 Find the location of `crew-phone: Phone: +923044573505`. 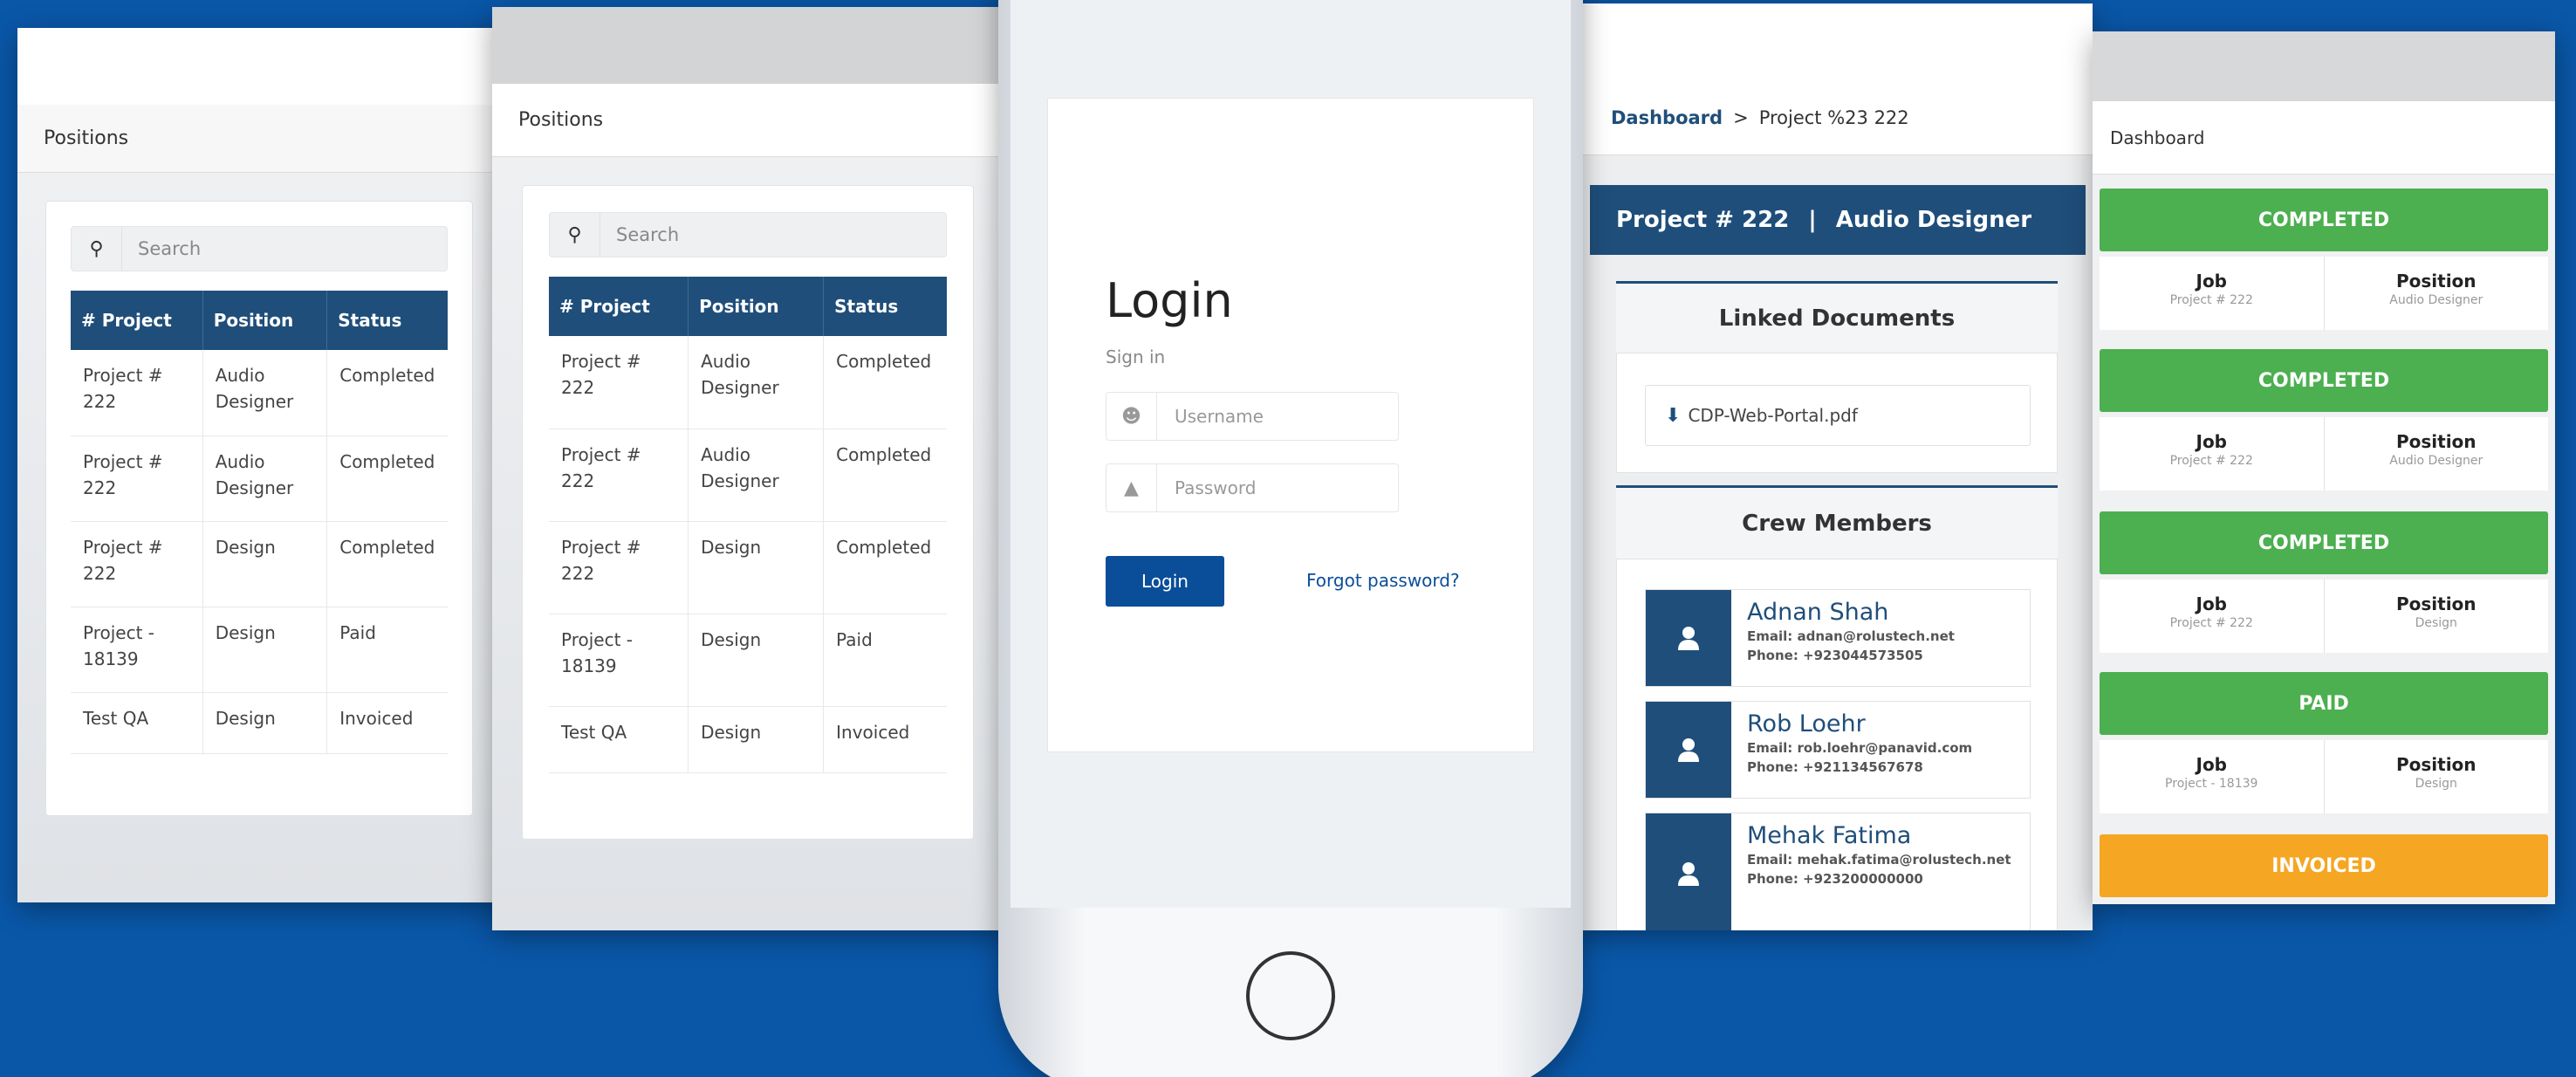

crew-phone: Phone: +923044573505 is located at coordinates (1851, 655).